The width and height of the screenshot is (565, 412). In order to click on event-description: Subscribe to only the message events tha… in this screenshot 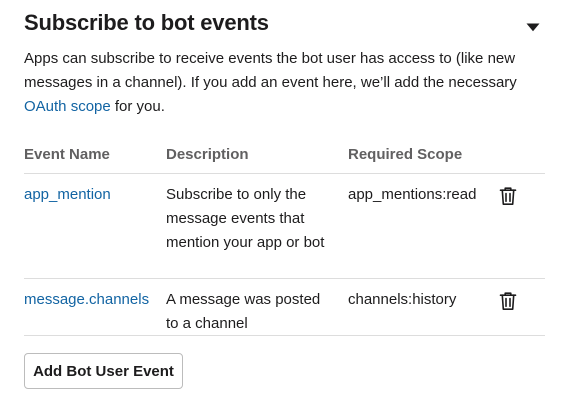, I will do `click(245, 218)`.